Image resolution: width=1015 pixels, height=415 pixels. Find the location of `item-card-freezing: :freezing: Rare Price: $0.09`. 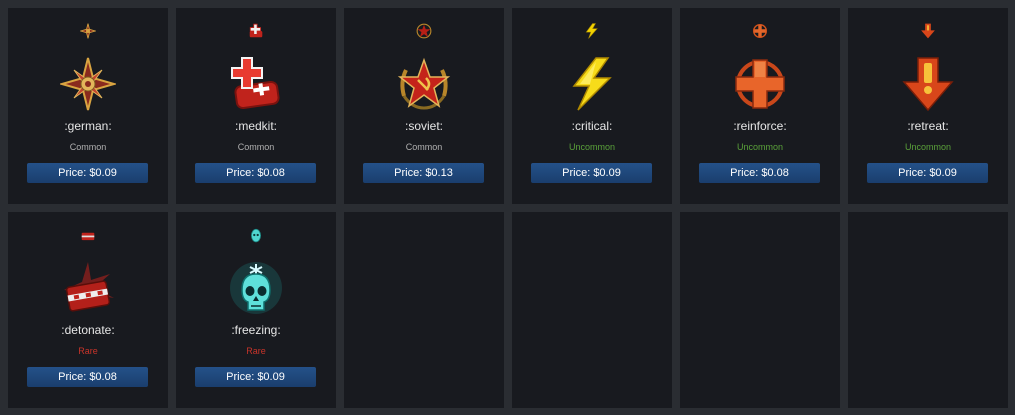

item-card-freezing: :freezing: Rare Price: $0.09 is located at coordinates (256, 310).